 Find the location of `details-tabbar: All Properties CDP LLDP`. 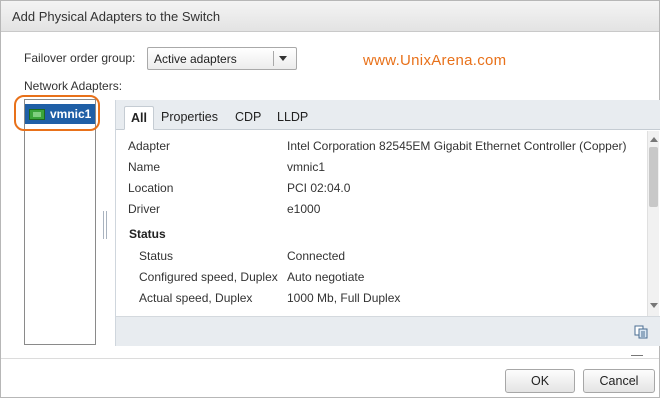

details-tabbar: All Properties CDP LLDP is located at coordinates (388, 115).